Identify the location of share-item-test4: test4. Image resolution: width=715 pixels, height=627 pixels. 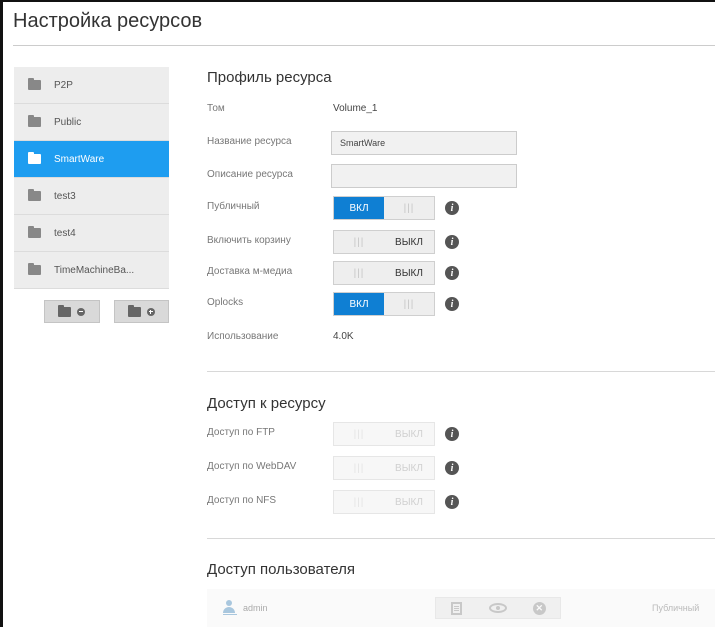
(91, 233).